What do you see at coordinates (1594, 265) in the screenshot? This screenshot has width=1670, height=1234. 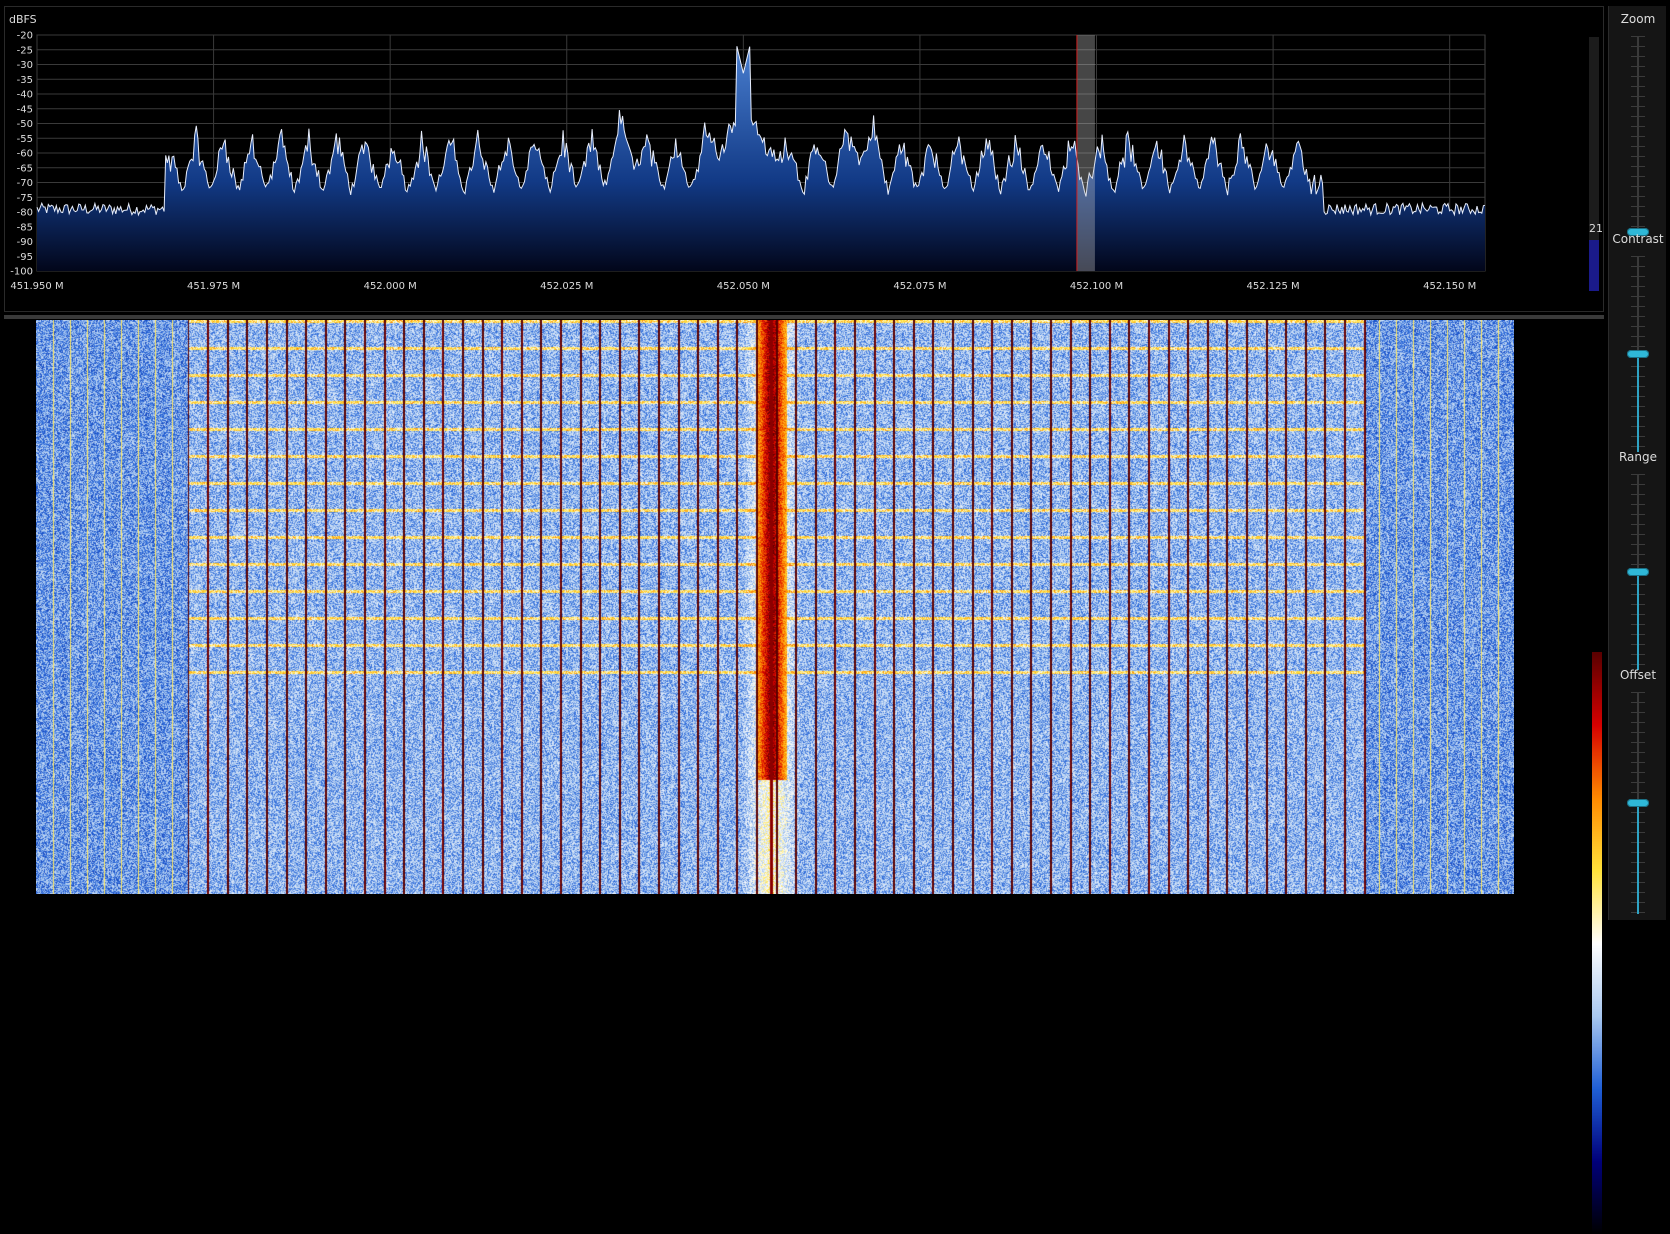 I see `signal-level-fill` at bounding box center [1594, 265].